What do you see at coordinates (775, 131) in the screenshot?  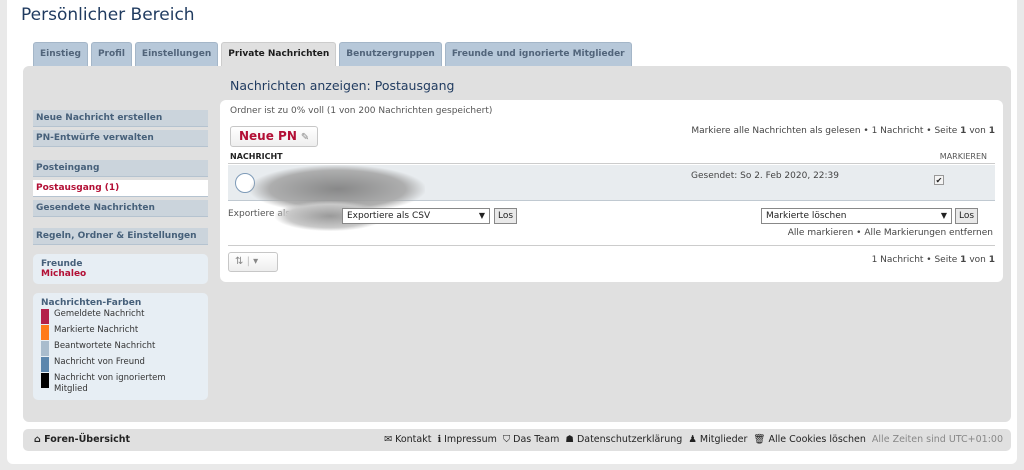 I see `mark-all-read-link: Markiere alle Nachrichten als gelesen` at bounding box center [775, 131].